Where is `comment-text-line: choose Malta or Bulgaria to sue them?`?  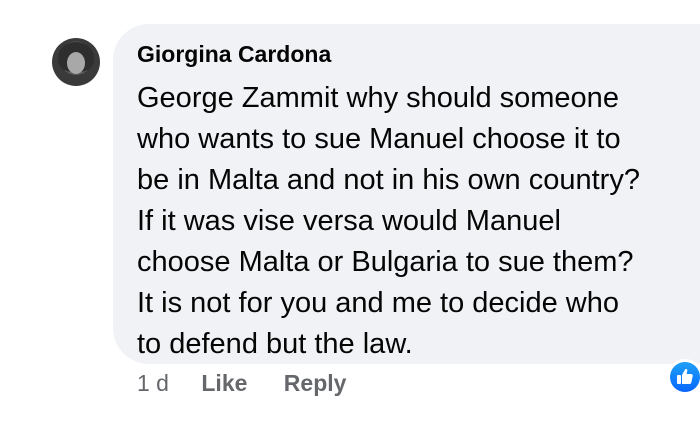 comment-text-line: choose Malta or Bulgaria to sue them? is located at coordinates (385, 262).